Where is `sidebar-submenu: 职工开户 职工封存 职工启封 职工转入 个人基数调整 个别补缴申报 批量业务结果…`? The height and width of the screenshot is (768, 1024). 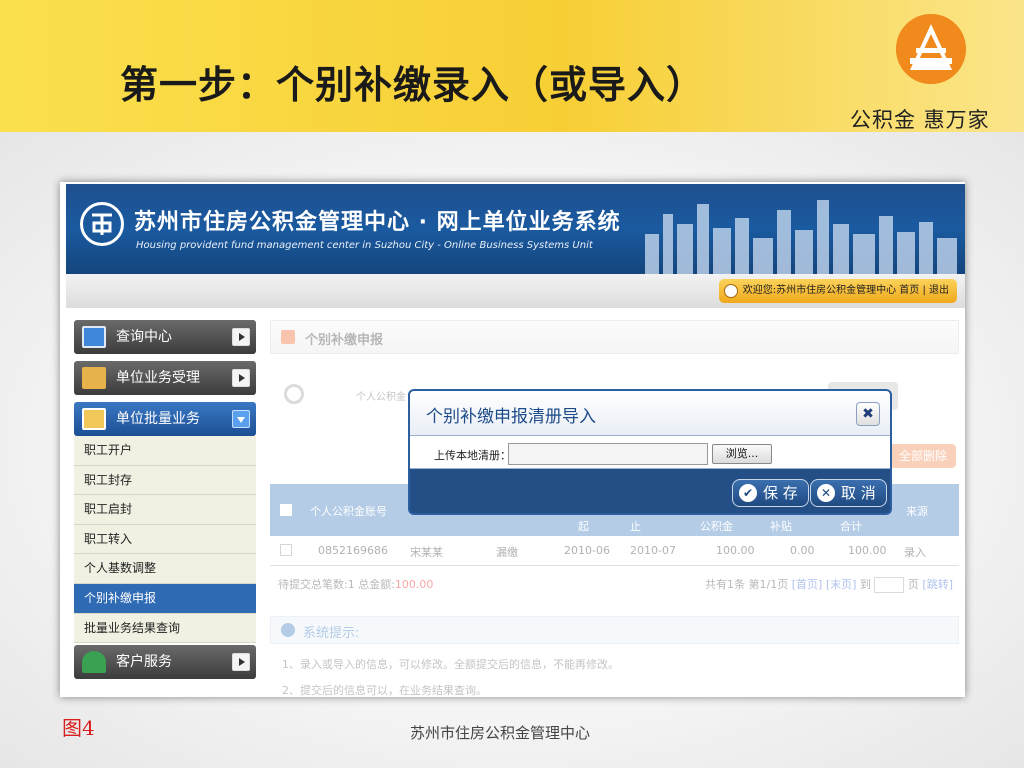
sidebar-submenu: 职工开户 职工封存 职工启封 职工转入 个人基数调整 个别补缴申报 批量业务结果… is located at coordinates (165, 540).